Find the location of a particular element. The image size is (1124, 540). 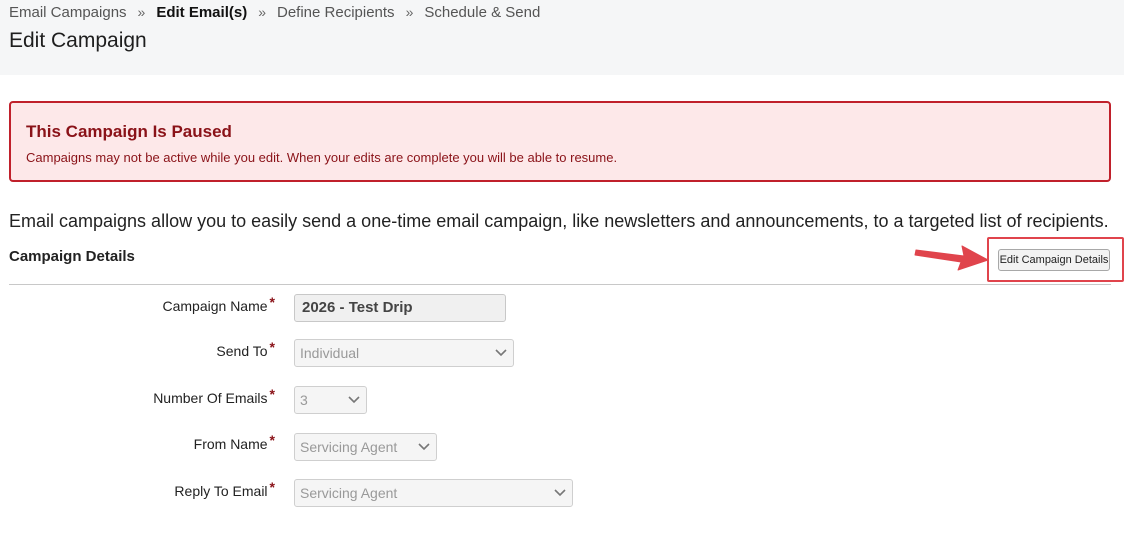

breadcrumb-define-recipients: Define Recipients is located at coordinates (336, 12).